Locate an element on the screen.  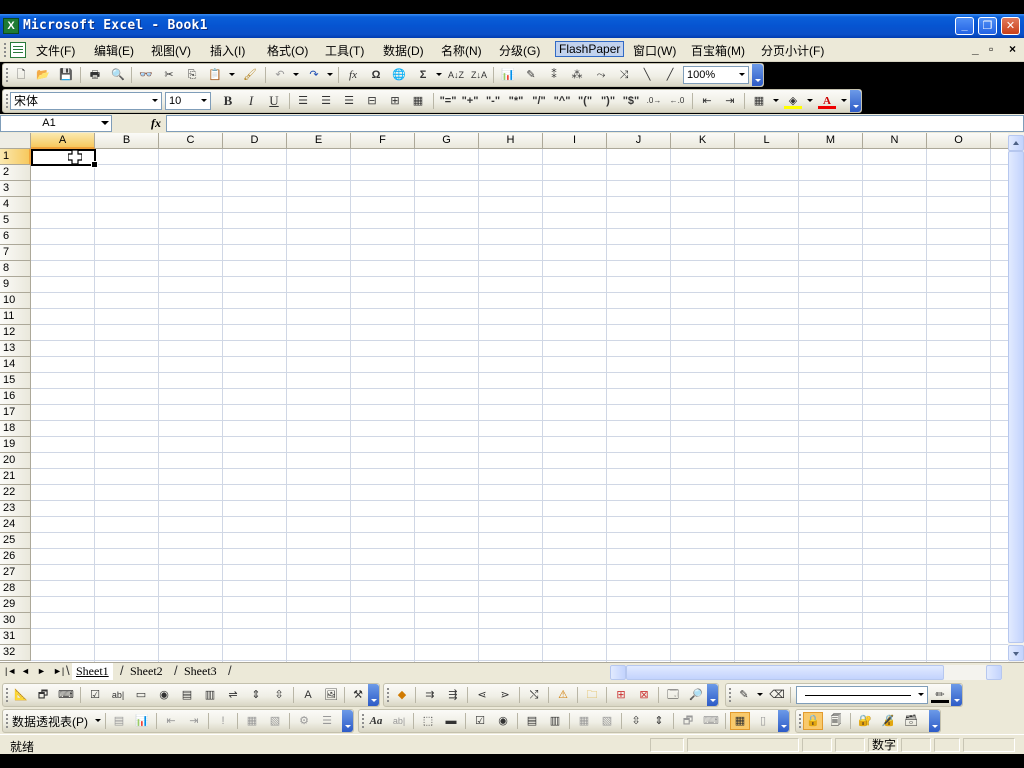
cut-icon: ✂ is located at coordinates (169, 75).